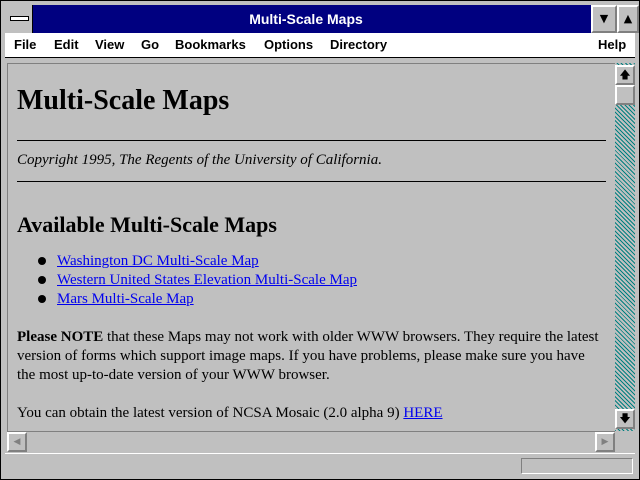 The width and height of the screenshot is (640, 480). I want to click on scroll-up-button: 🡅, so click(625, 75).